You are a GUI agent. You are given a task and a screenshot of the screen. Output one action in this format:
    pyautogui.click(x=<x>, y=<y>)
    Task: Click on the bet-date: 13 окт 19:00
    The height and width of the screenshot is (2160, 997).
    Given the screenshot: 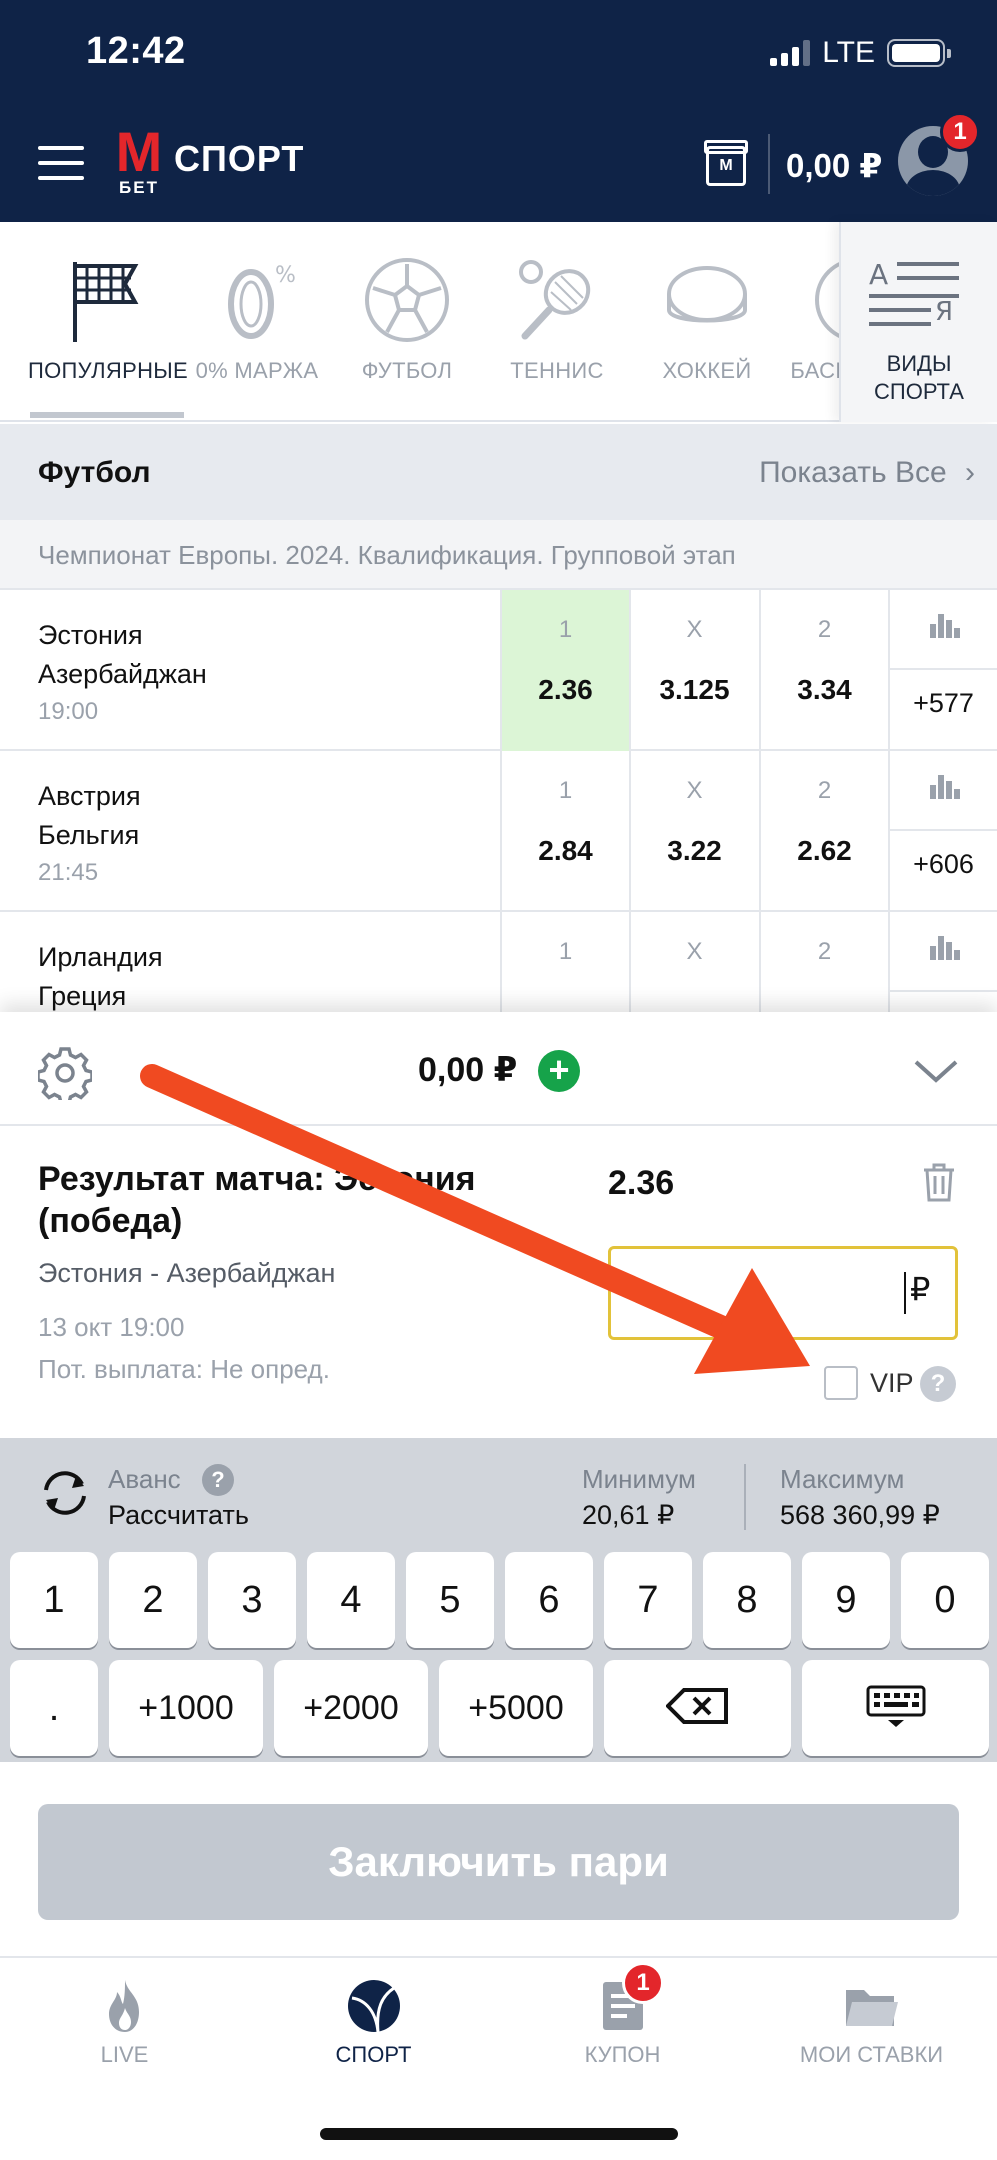 What is the action you would take?
    pyautogui.click(x=111, y=1327)
    